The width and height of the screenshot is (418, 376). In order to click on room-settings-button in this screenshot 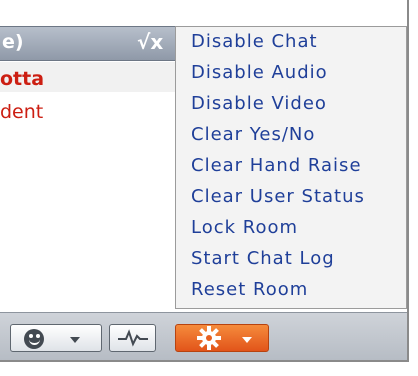, I will do `click(222, 338)`.